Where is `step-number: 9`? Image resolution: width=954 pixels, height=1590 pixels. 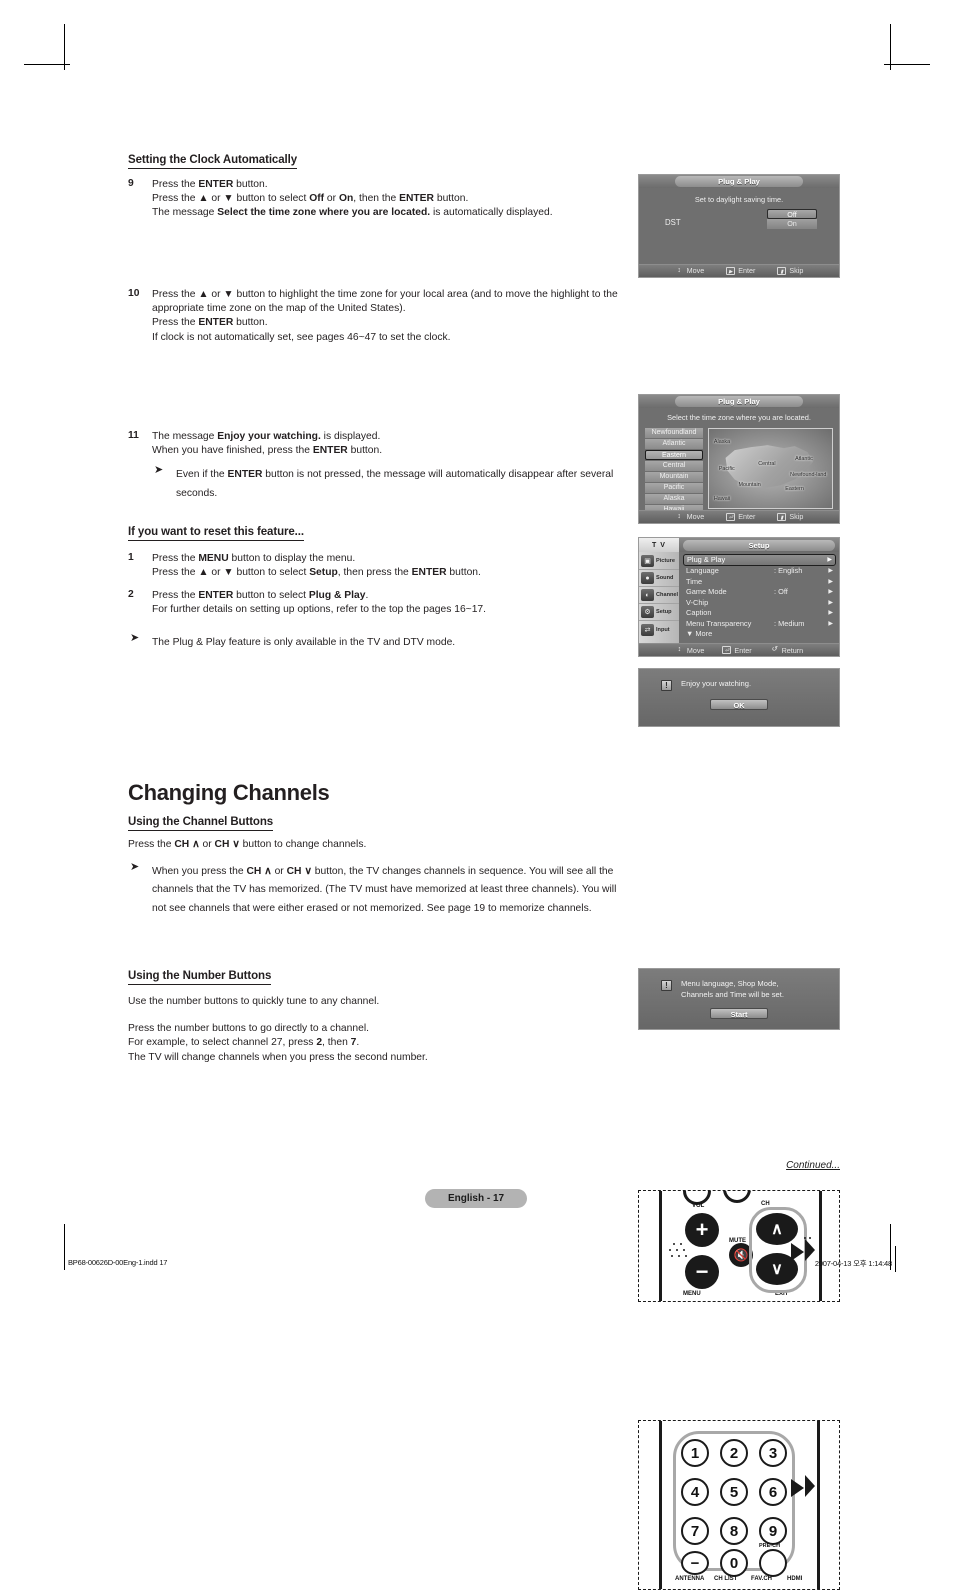 step-number: 9 is located at coordinates (131, 183).